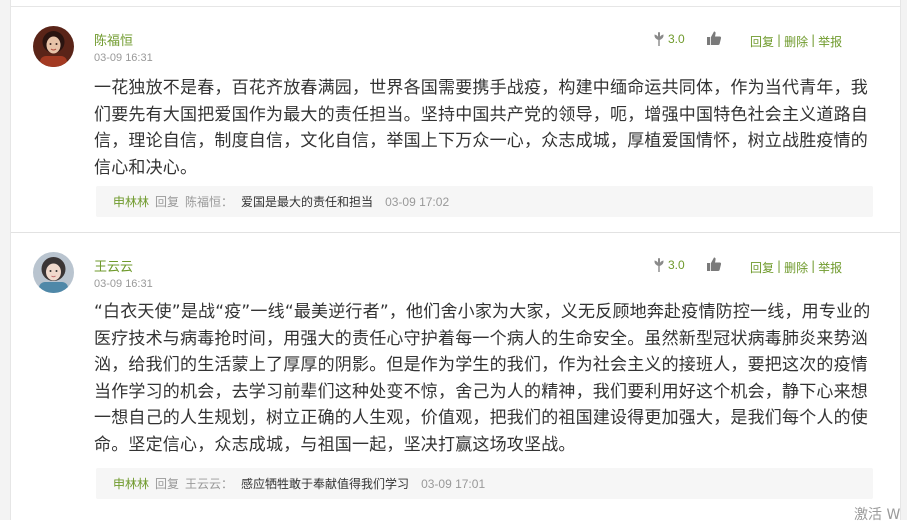  I want to click on reply-item: 申林林 回复 王云云： 感应牺牲敢于奉献值得我们学习 03-09 17:01, so click(484, 483).